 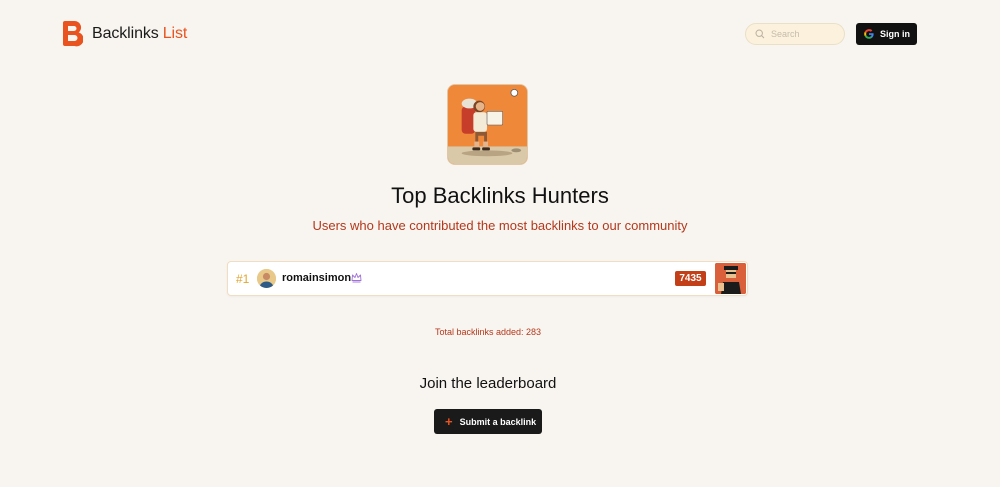 What do you see at coordinates (785, 34) in the screenshot?
I see `search-placeholder: Search` at bounding box center [785, 34].